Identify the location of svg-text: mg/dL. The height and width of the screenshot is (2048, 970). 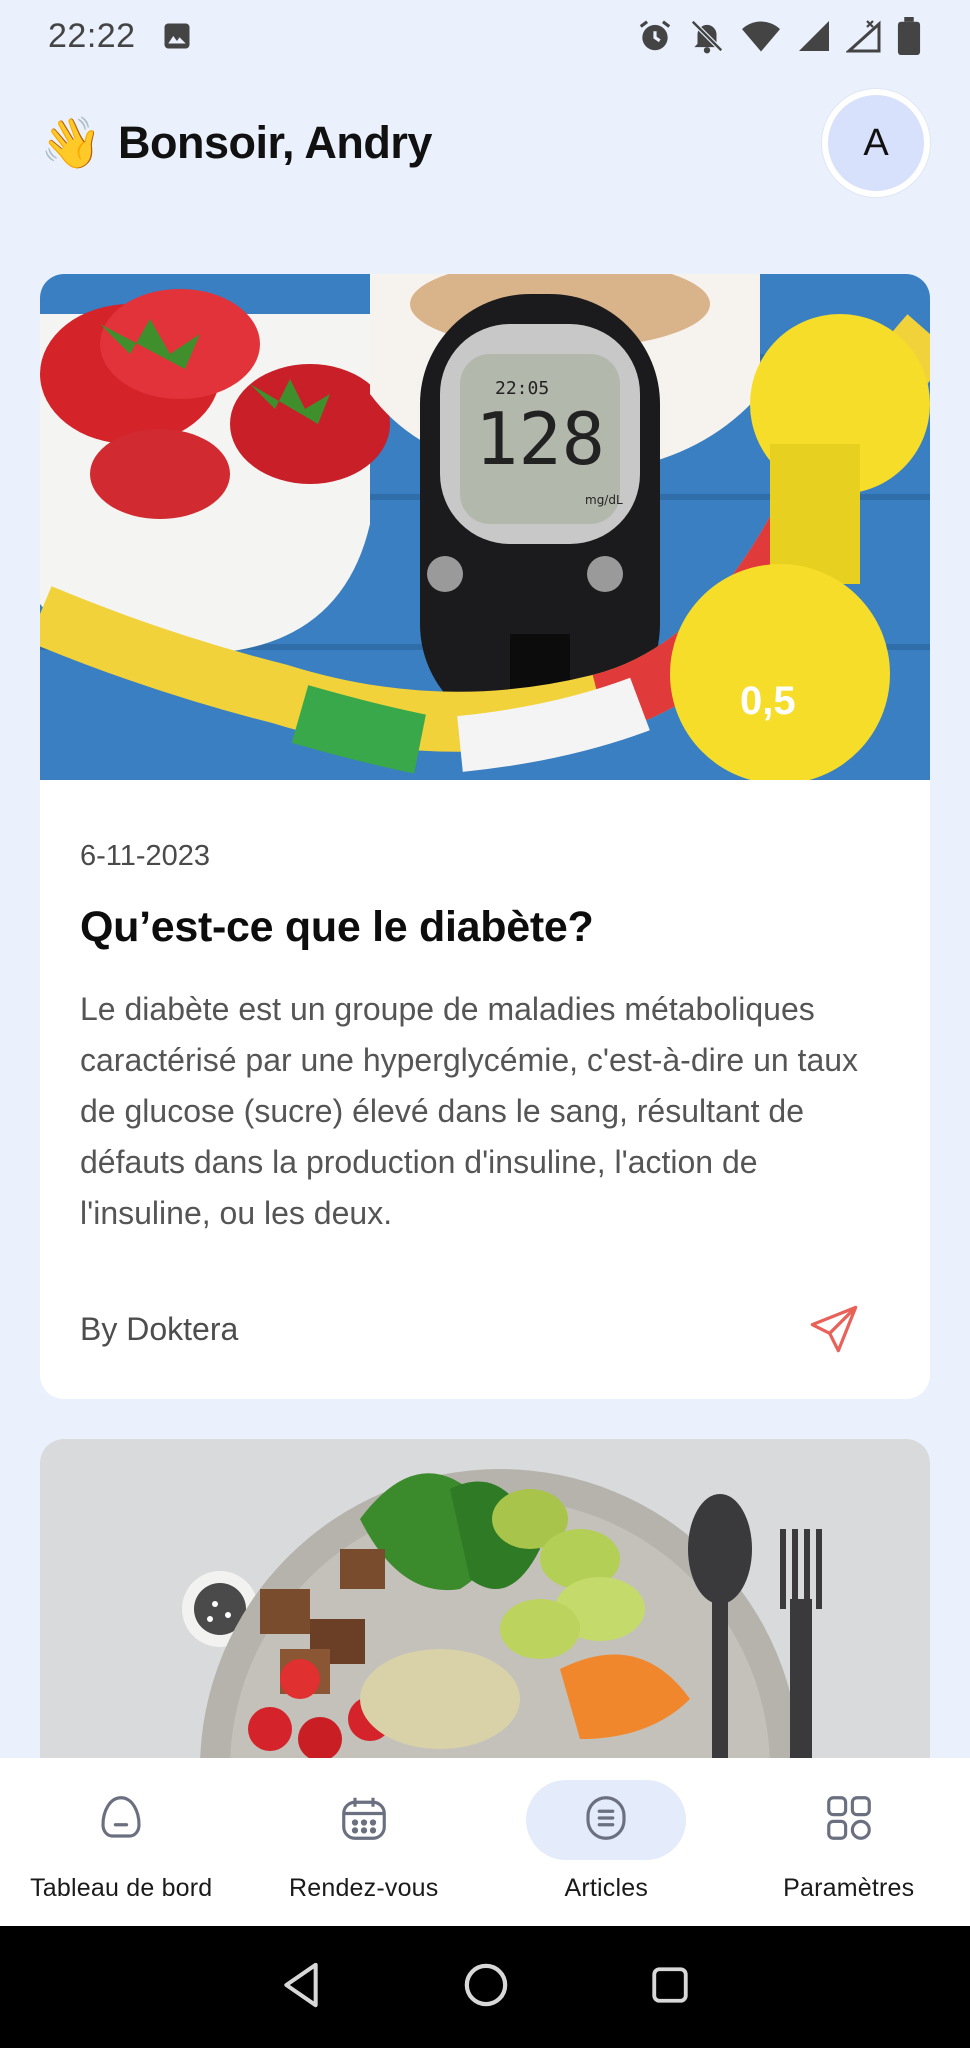
(604, 500).